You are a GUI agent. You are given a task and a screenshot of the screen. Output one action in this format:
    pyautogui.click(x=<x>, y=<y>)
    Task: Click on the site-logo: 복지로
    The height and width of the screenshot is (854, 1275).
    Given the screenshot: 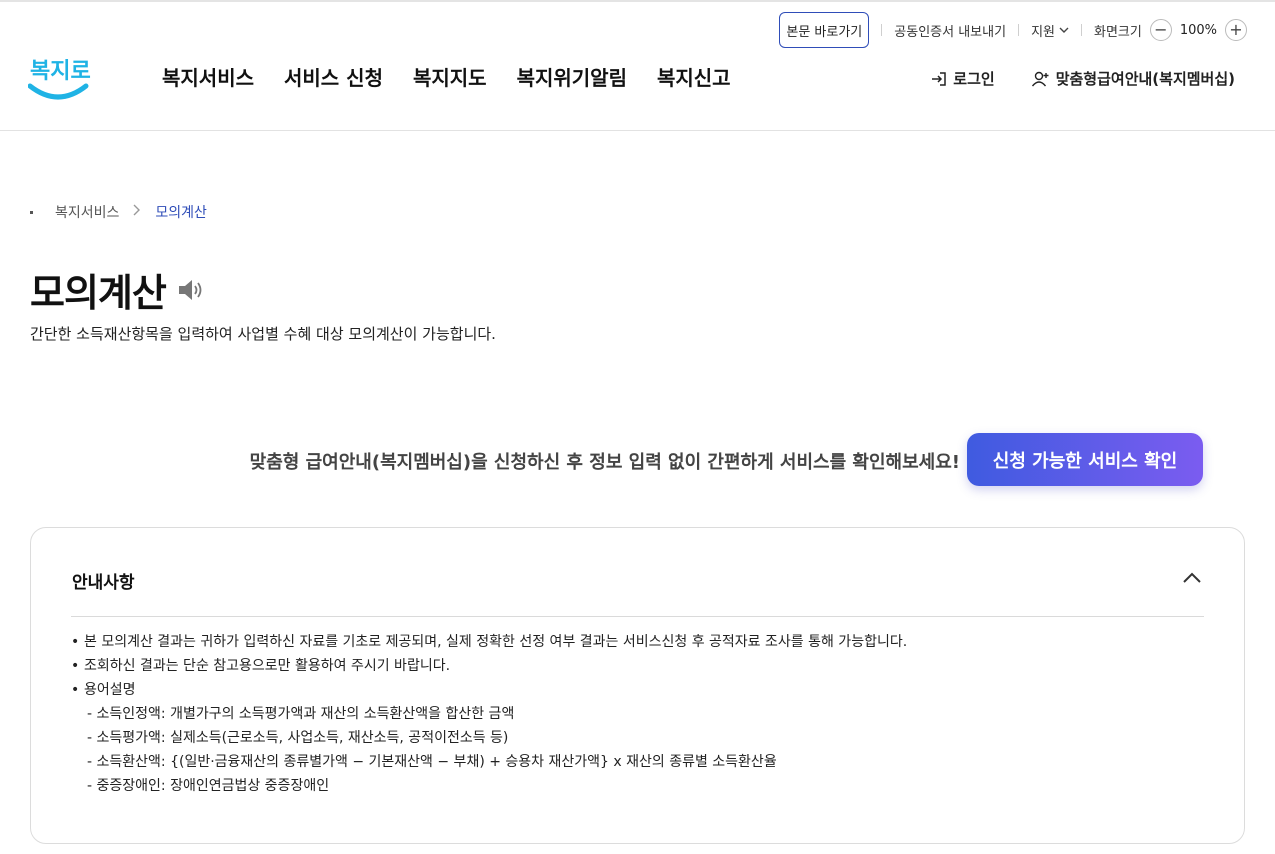 What is the action you would take?
    pyautogui.click(x=59, y=78)
    